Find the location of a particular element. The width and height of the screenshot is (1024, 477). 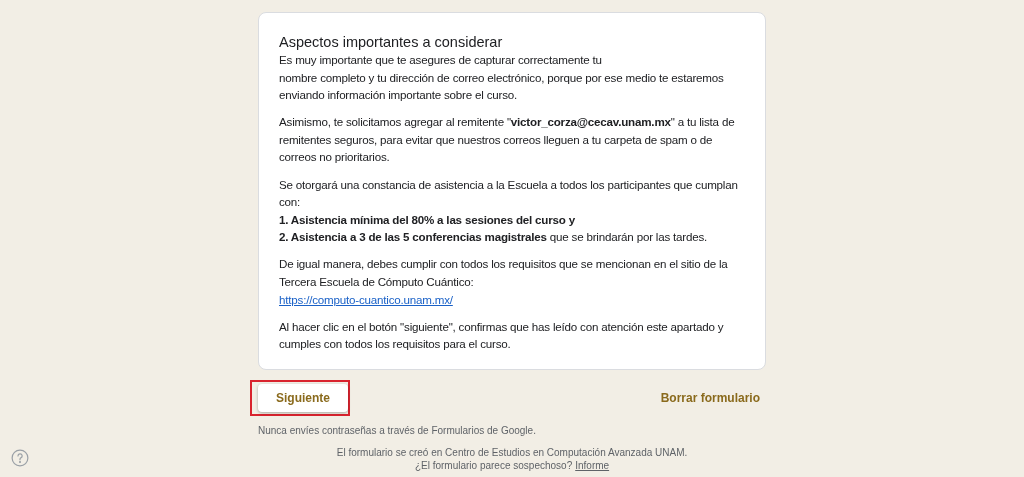

password-warning: Nunca envíes contraseñas a través de Formularios de Google. is located at coordinates (397, 430).